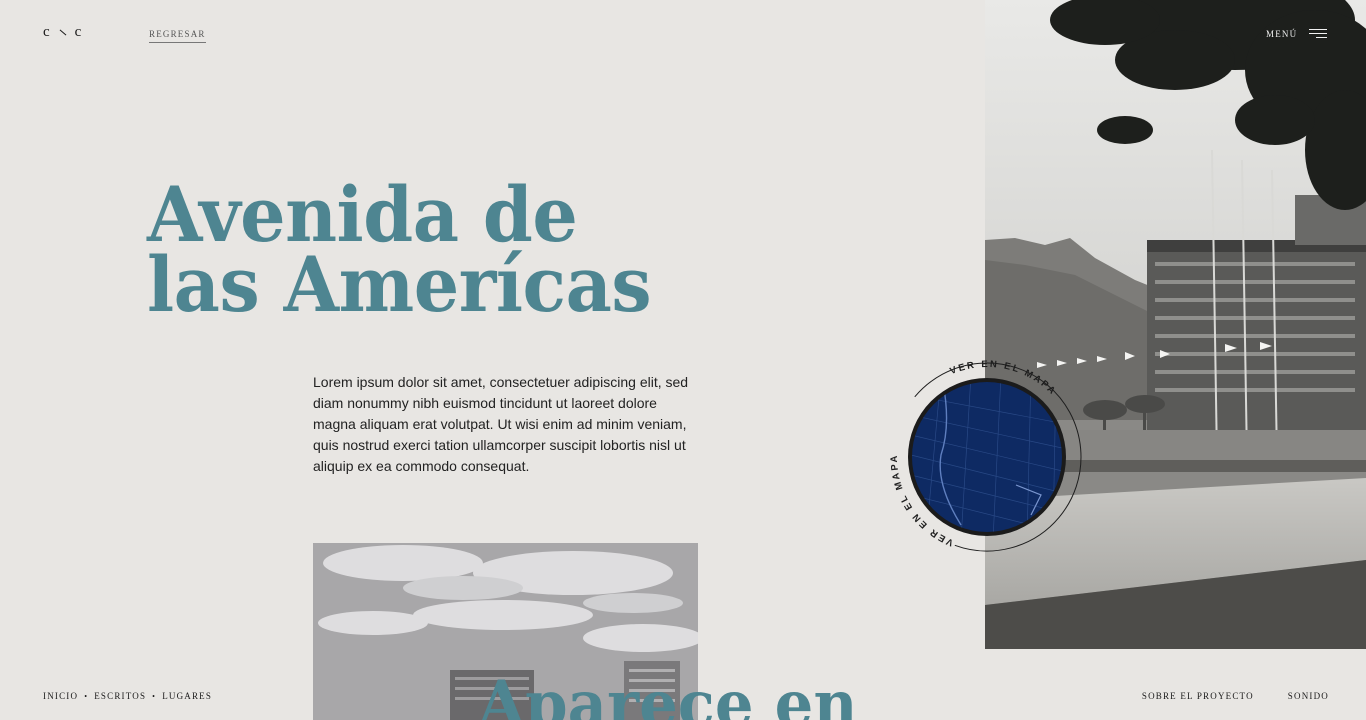 This screenshot has height=720, width=1366. What do you see at coordinates (177, 36) in the screenshot?
I see `back-link: REGRESAR` at bounding box center [177, 36].